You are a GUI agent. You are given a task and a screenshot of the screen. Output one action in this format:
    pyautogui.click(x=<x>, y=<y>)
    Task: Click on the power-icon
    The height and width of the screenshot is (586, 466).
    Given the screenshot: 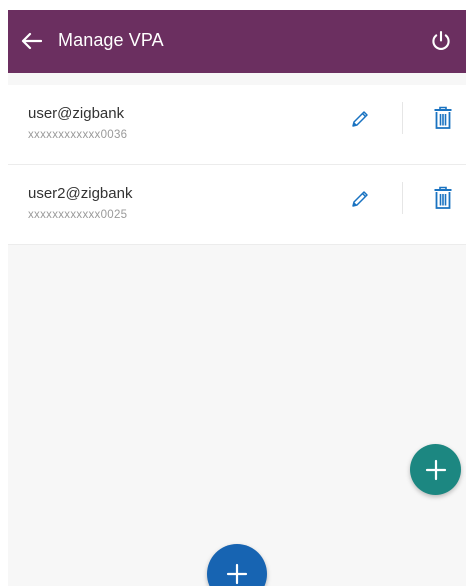 What is the action you would take?
    pyautogui.click(x=441, y=40)
    